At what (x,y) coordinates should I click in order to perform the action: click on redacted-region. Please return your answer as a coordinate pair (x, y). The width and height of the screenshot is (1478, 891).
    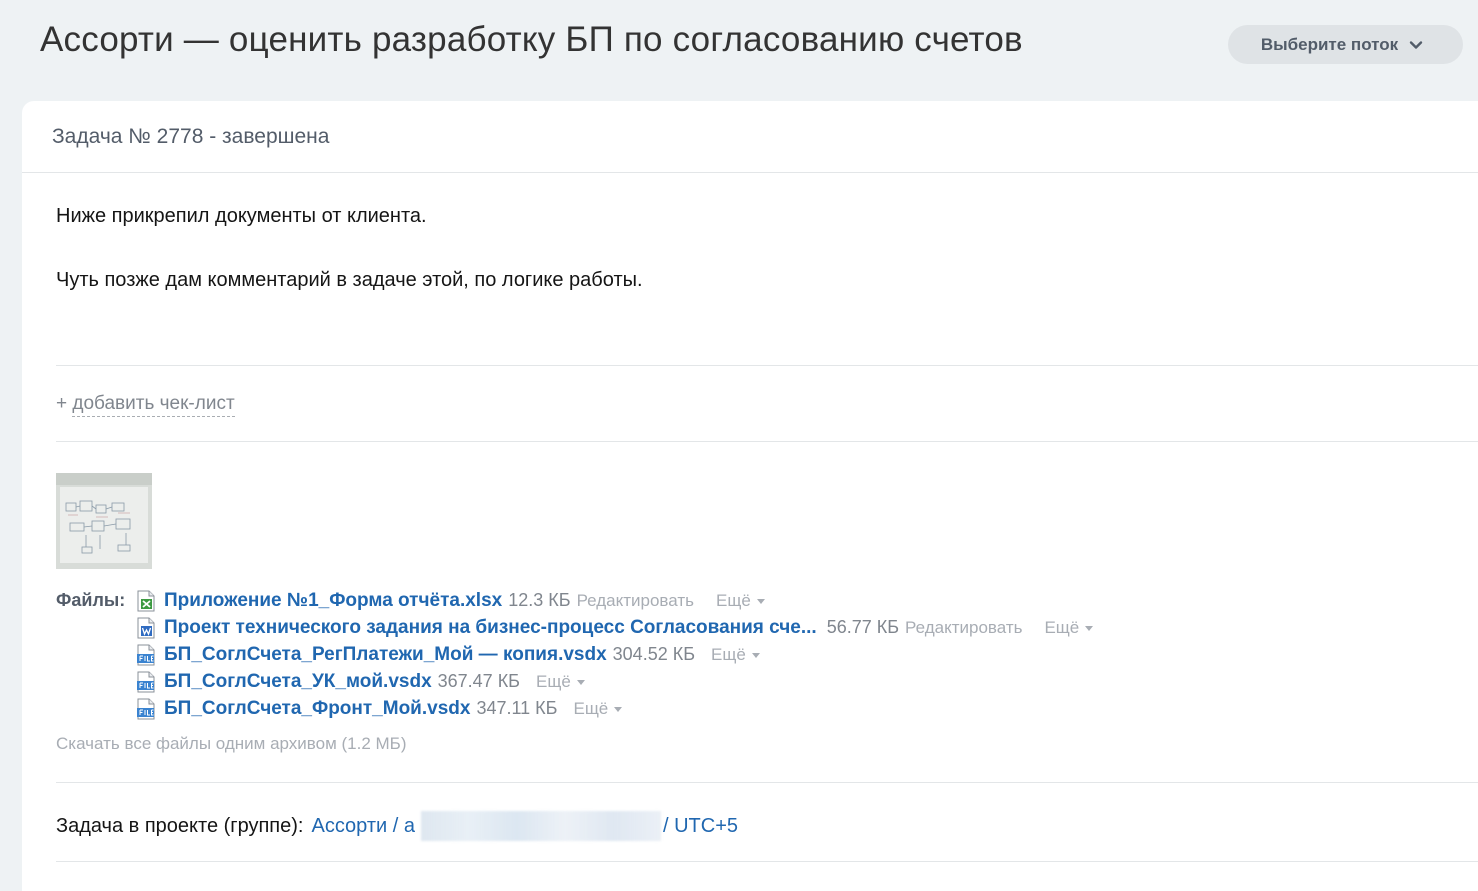
    Looking at the image, I should click on (540, 826).